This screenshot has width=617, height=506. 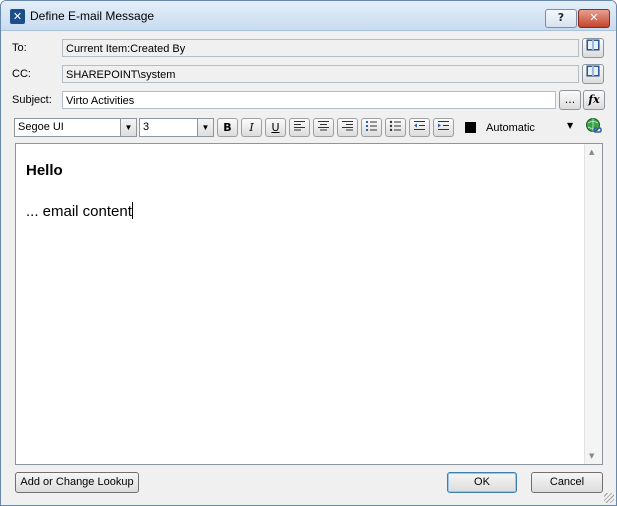 What do you see at coordinates (593, 304) in the screenshot?
I see `vertical-scrollbar: ▲ ▼` at bounding box center [593, 304].